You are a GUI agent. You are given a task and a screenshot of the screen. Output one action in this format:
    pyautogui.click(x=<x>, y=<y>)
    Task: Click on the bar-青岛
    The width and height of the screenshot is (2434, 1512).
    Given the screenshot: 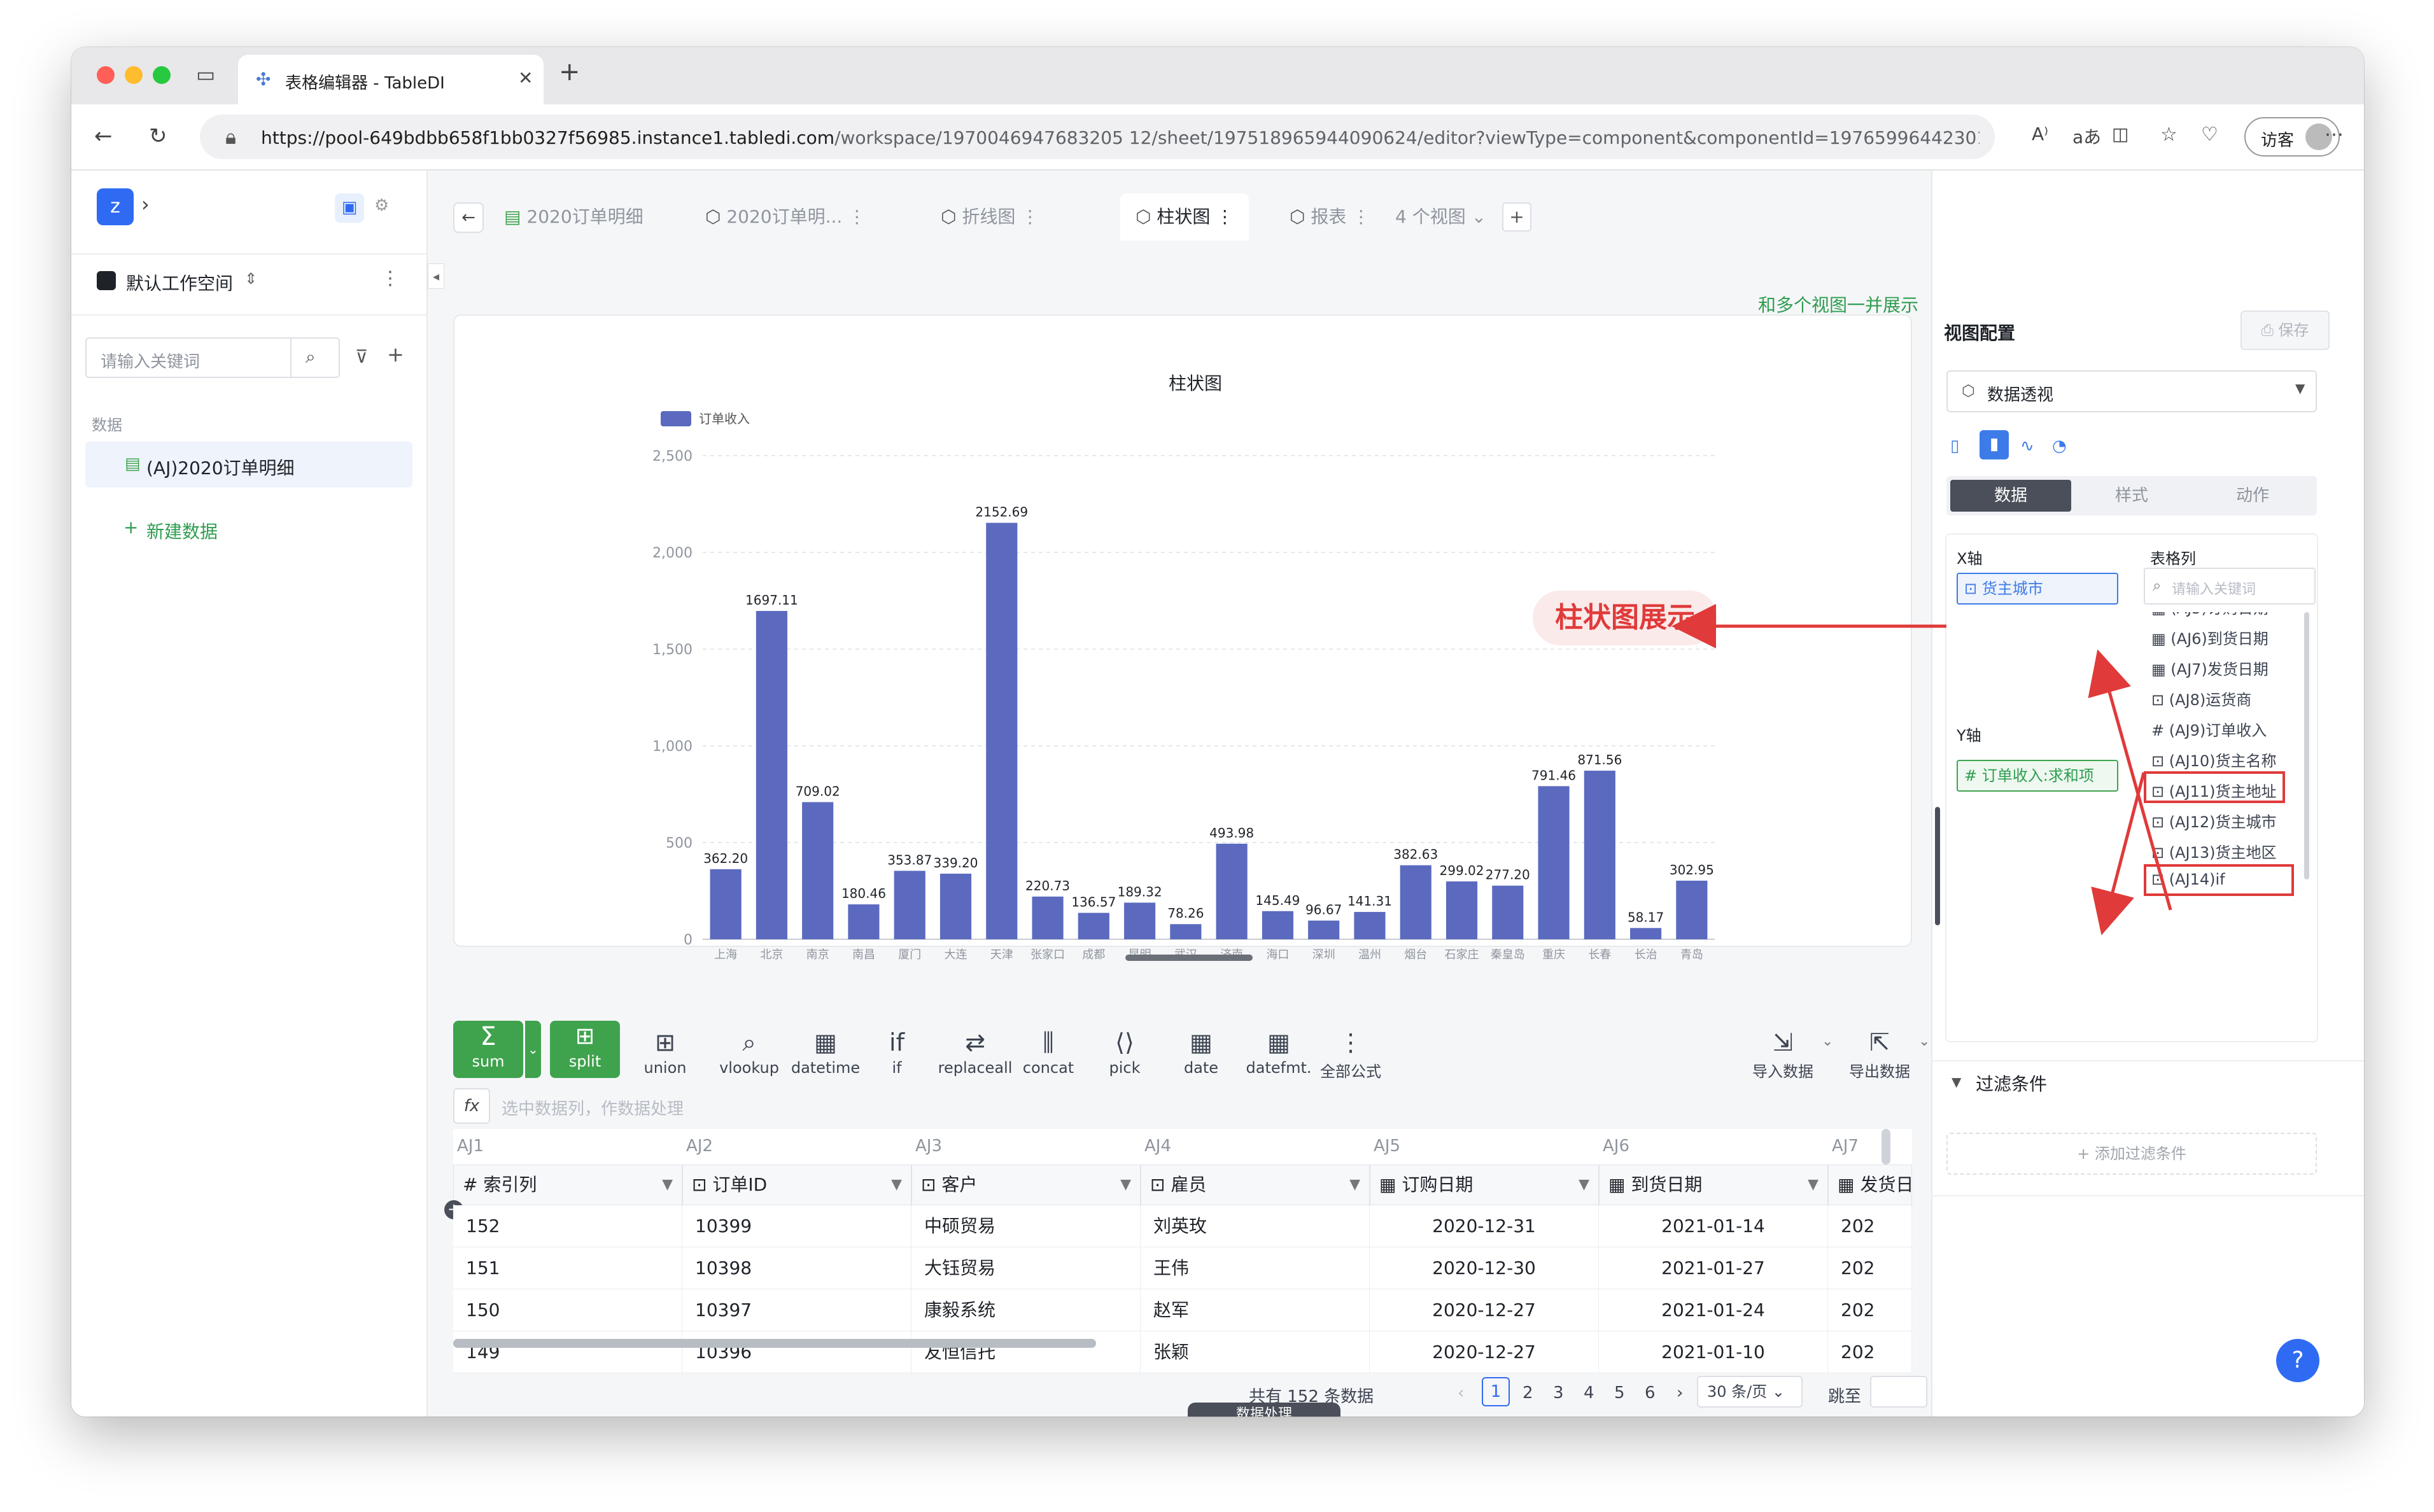 What is the action you would take?
    pyautogui.click(x=1692, y=909)
    